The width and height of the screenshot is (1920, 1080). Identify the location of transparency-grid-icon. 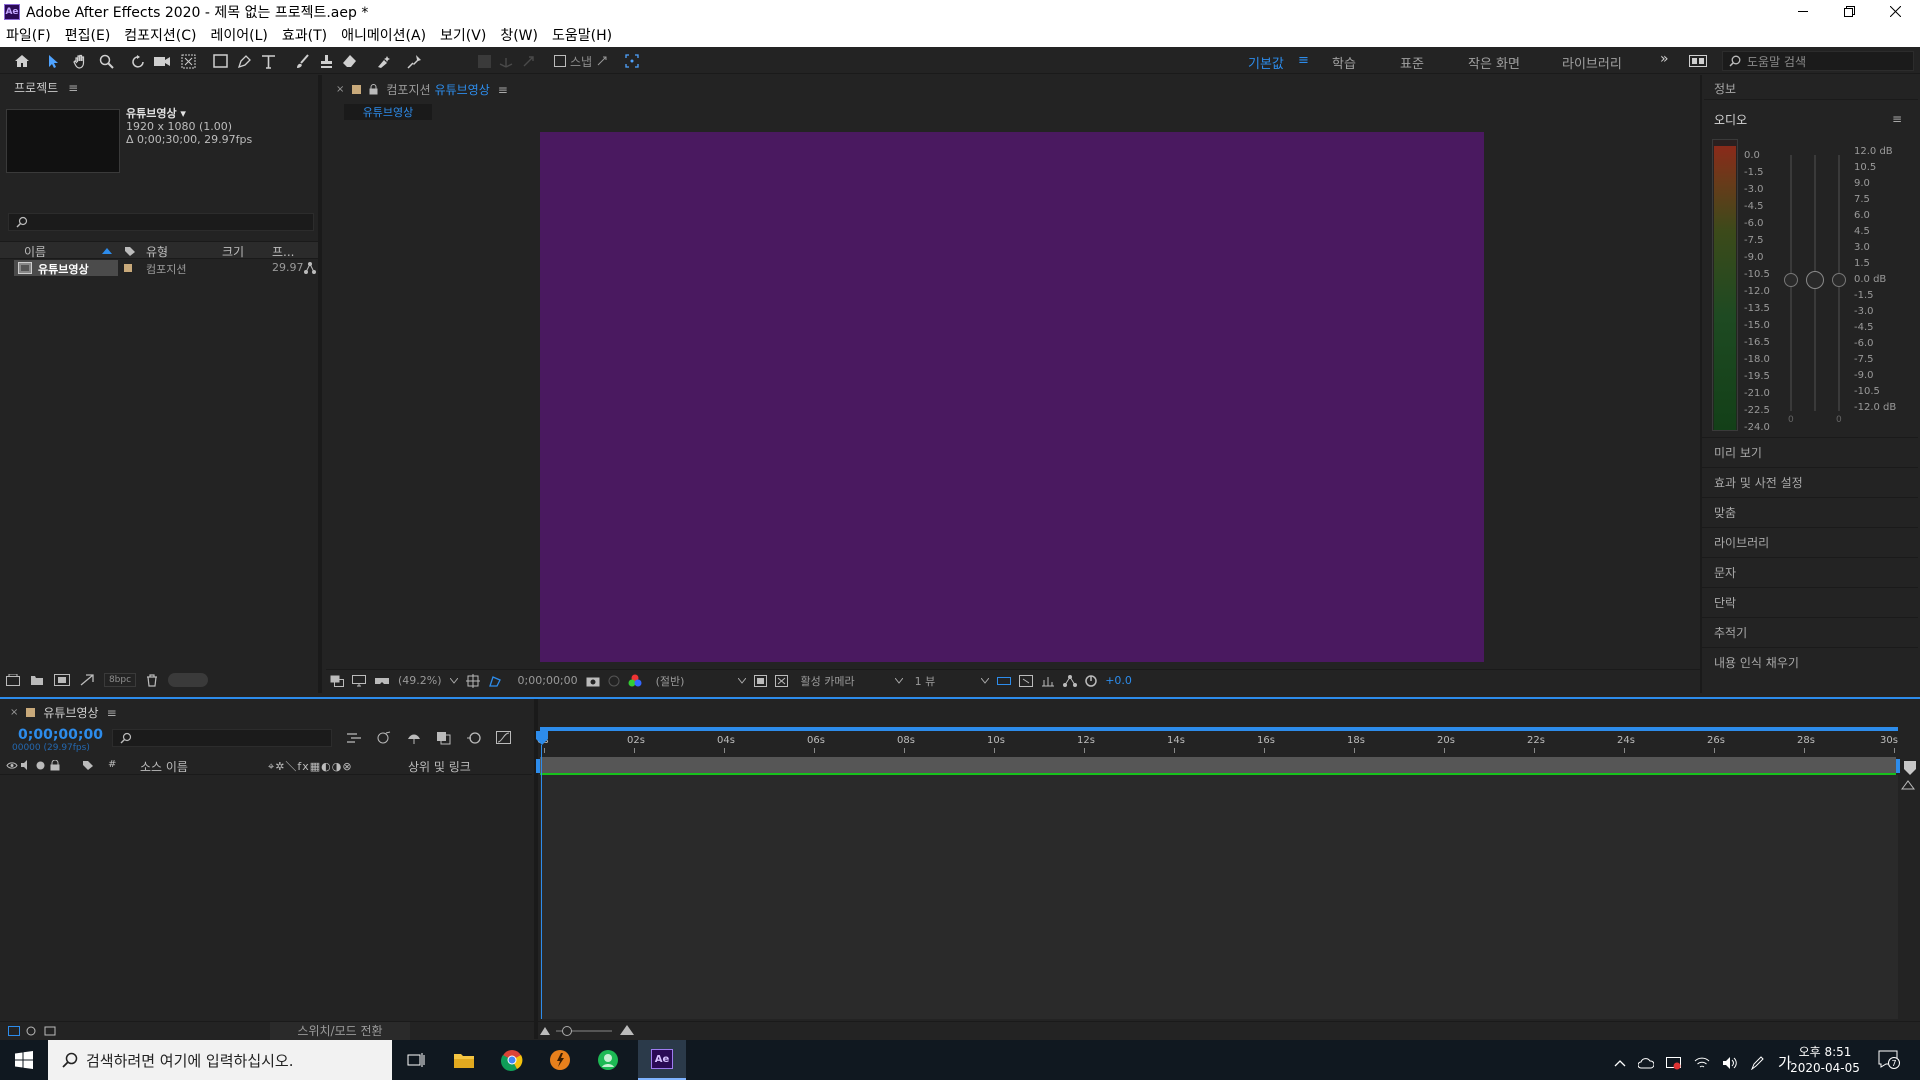
(782, 680).